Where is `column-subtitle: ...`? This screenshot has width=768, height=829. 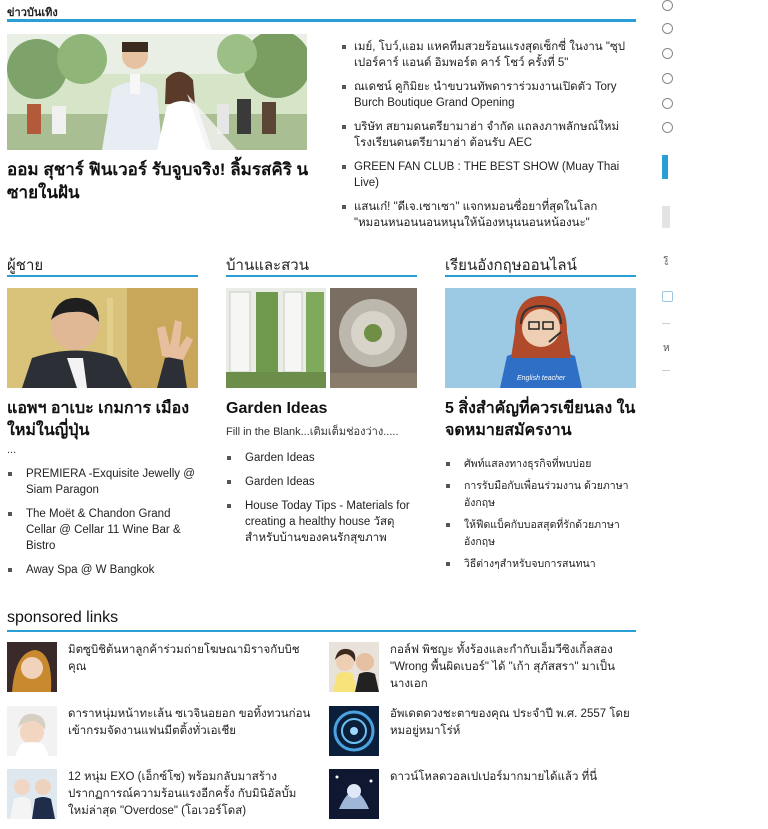
column-subtitle: ... is located at coordinates (12, 450).